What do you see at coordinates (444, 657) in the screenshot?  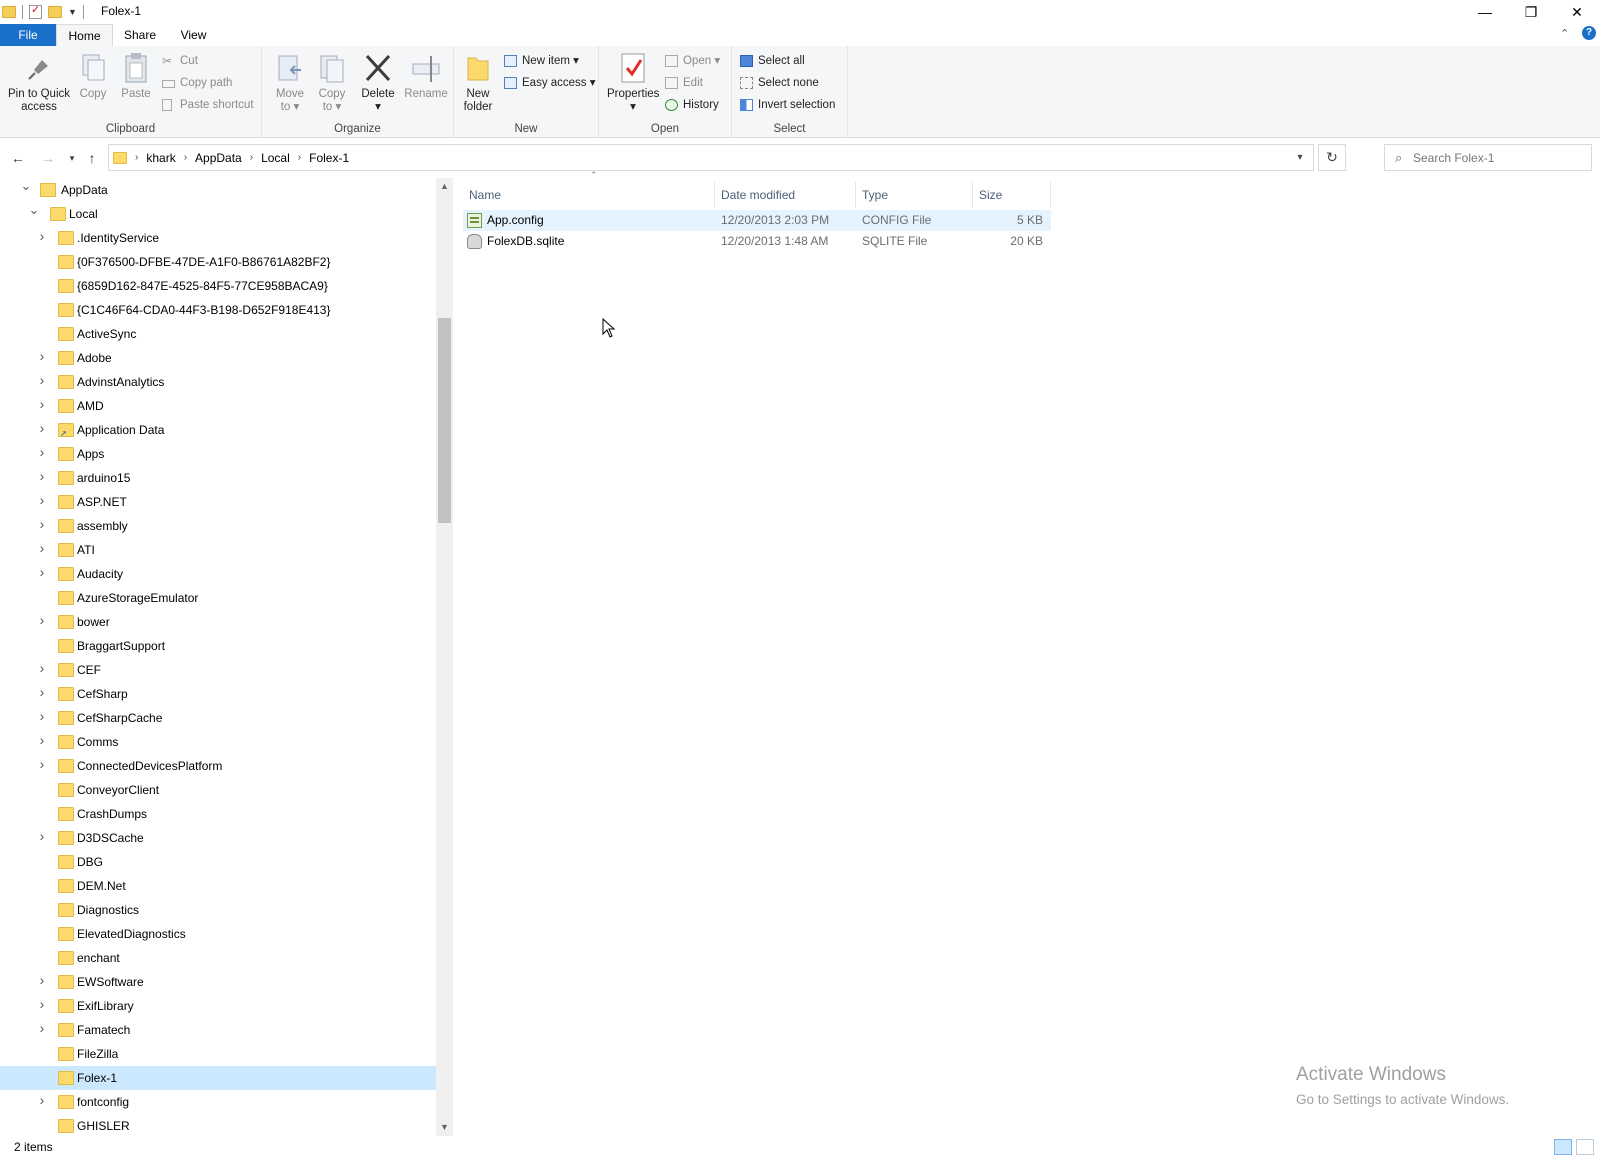 I see `navigation-pane-scrollbar: ▲ ▼` at bounding box center [444, 657].